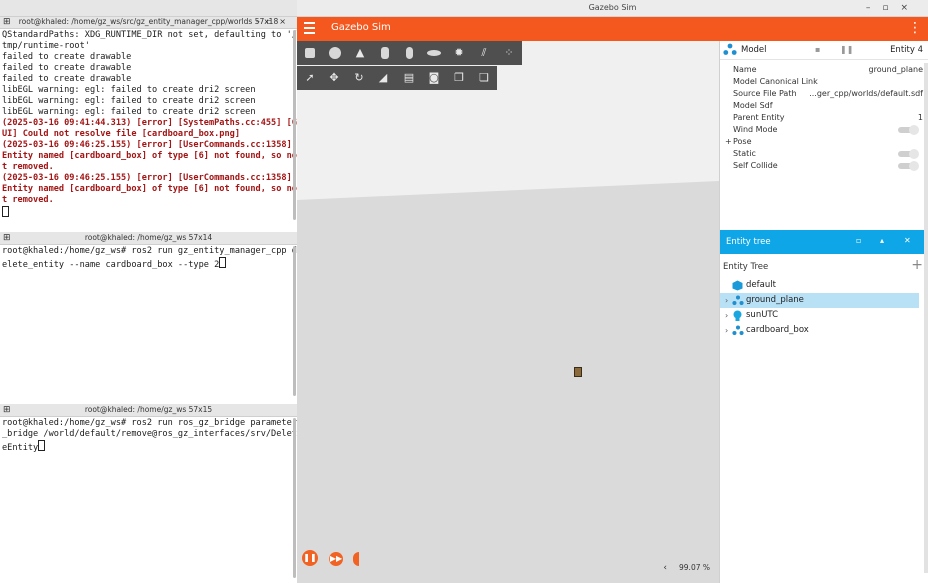  I want to click on chevron-left-icon: ‹, so click(665, 568).